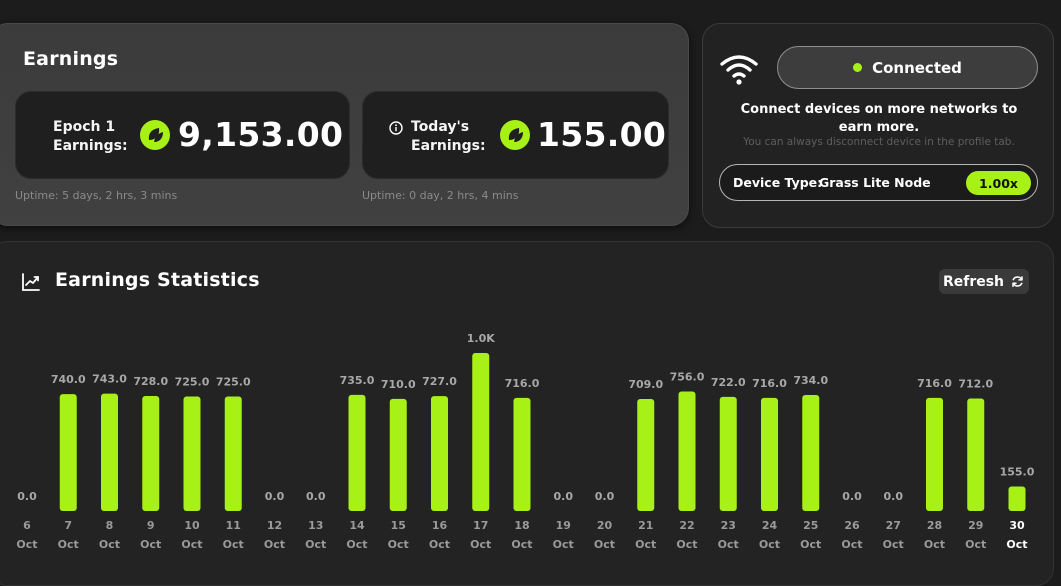  I want to click on chart-bar-value-label: 735.0, so click(357, 380).